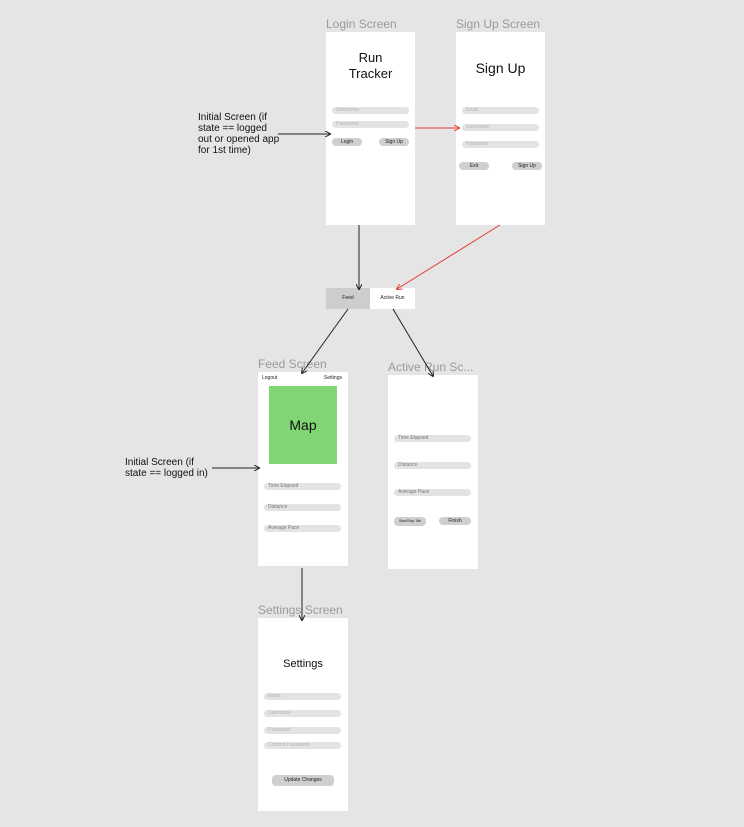 The height and width of the screenshot is (827, 744). I want to click on arrow-signup-to-active-run-tab, so click(449, 256).